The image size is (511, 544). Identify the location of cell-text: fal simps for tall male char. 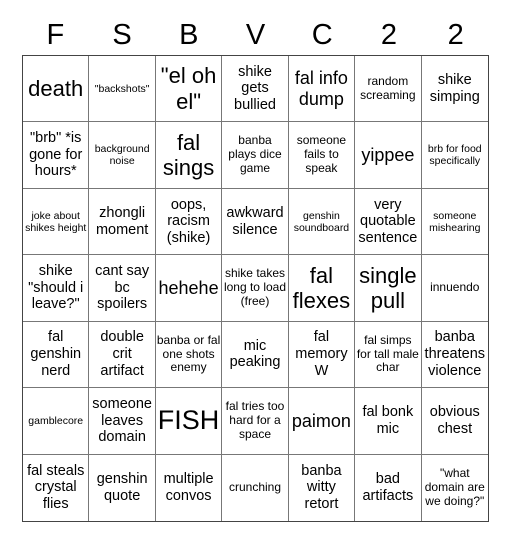
(387, 353).